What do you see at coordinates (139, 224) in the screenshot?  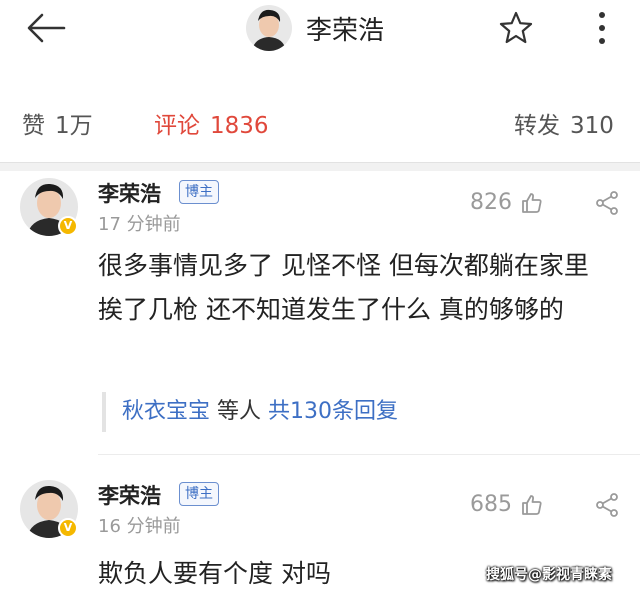 I see `comment-time: 17 分钟前` at bounding box center [139, 224].